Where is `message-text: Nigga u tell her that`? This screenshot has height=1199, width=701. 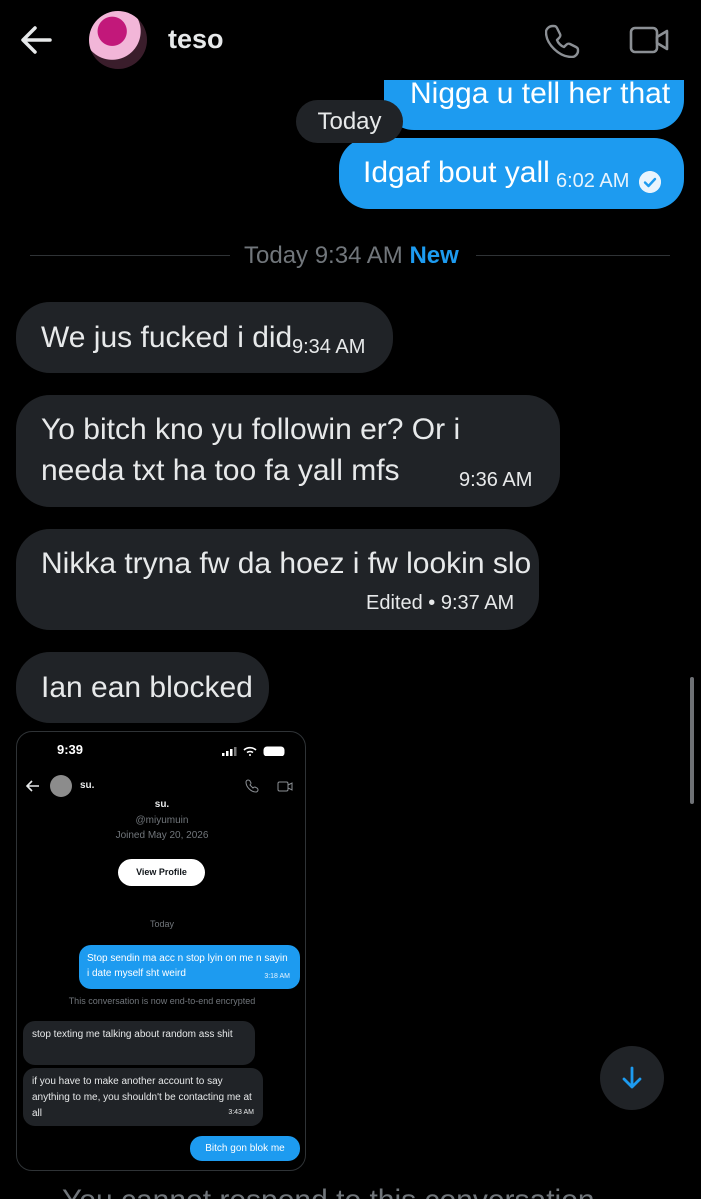 message-text: Nigga u tell her that is located at coordinates (540, 93).